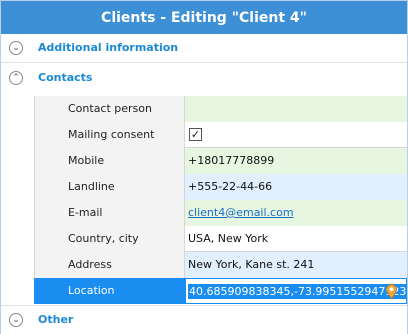 The image size is (408, 334). I want to click on field-row-mobile: Mobile +18017778899, so click(220, 161).